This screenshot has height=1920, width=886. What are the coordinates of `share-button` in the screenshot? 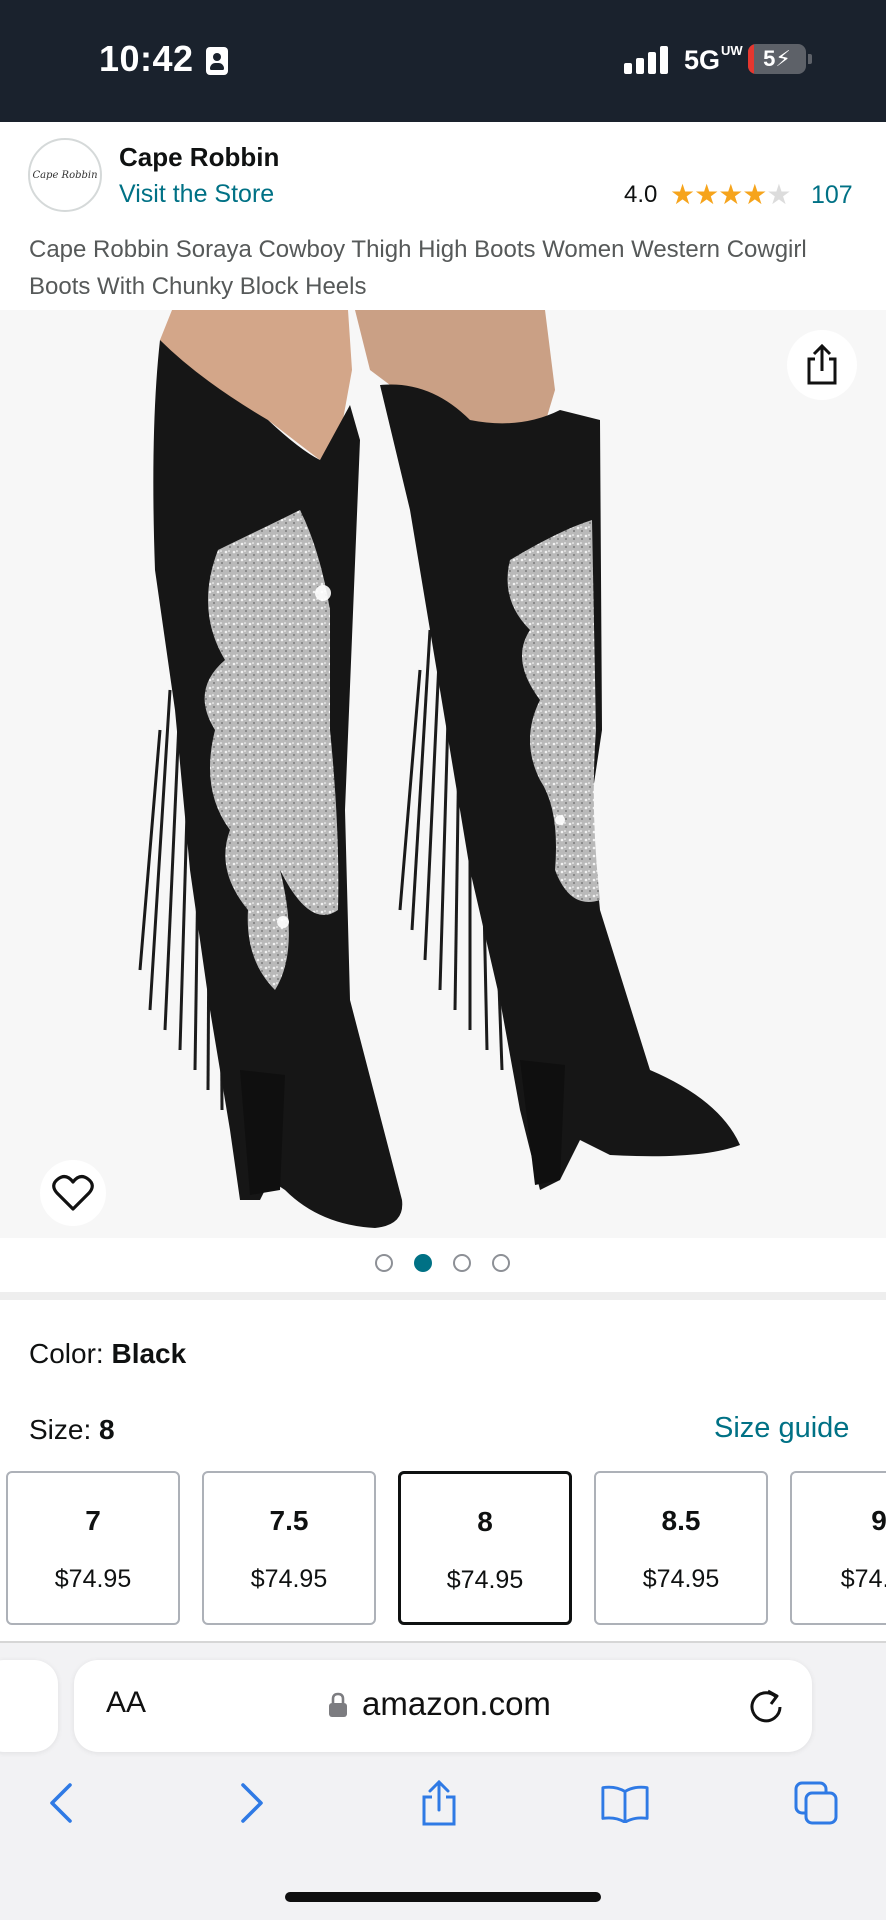 It's located at (822, 365).